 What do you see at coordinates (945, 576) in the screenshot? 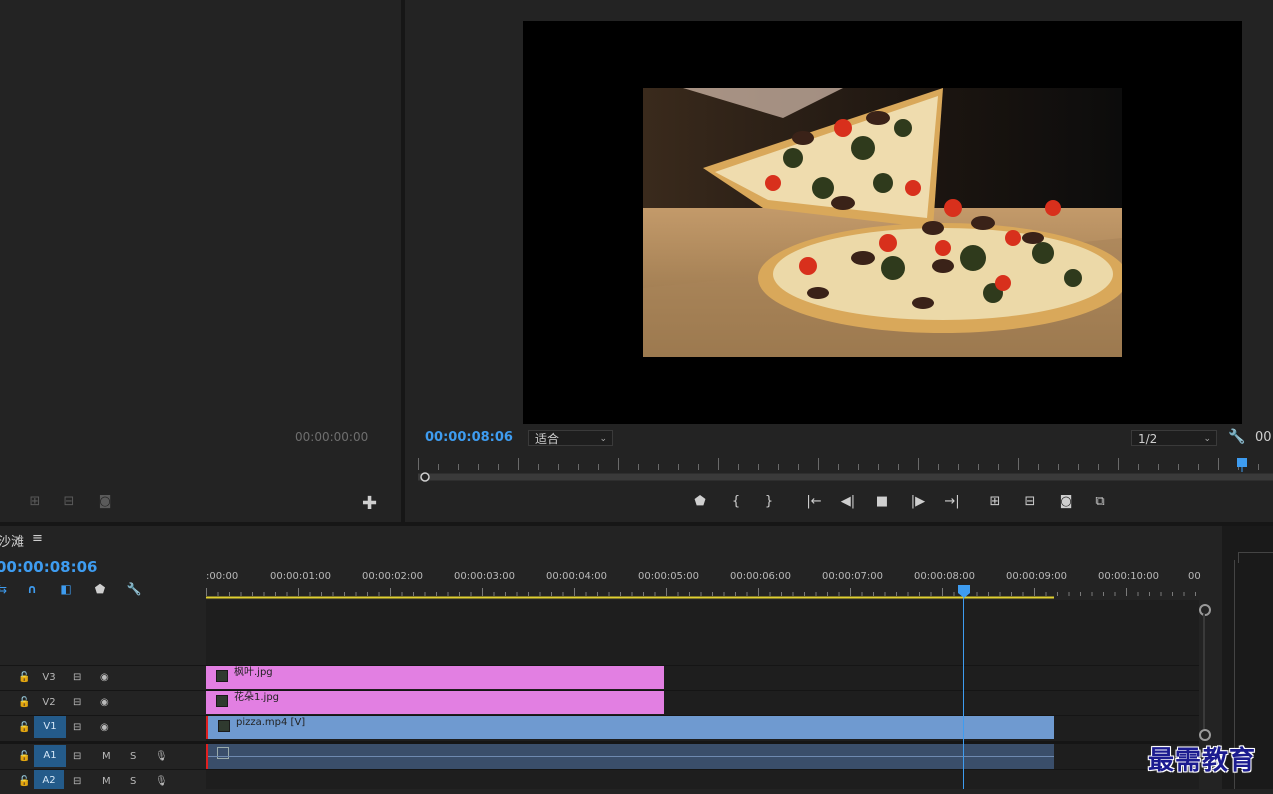
I see `ruler-label: 00:00:08:00` at bounding box center [945, 576].